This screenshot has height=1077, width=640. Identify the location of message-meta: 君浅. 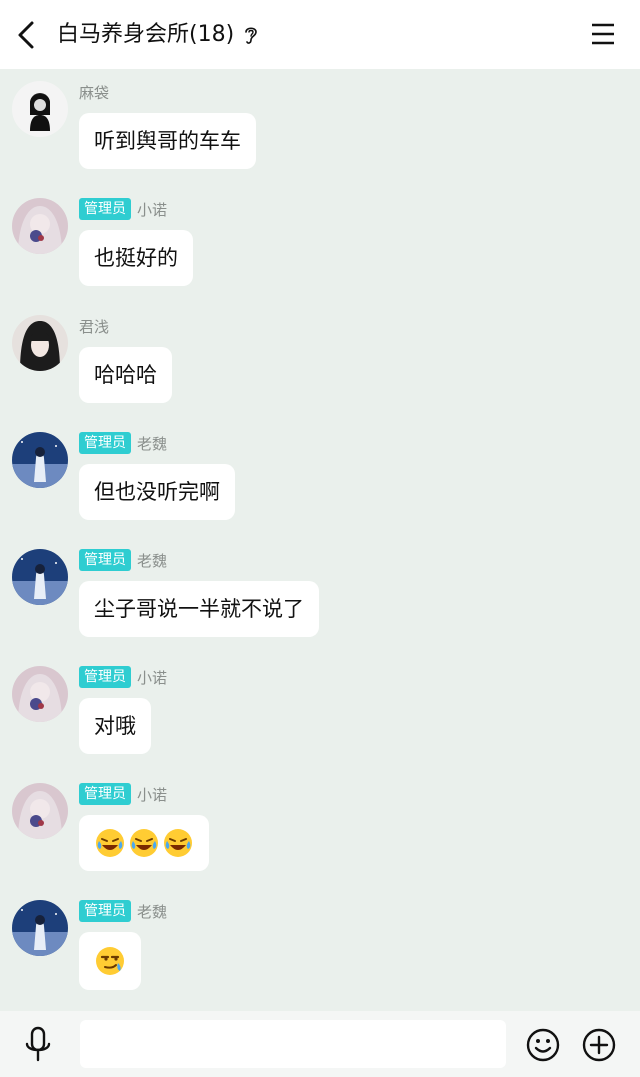
(94, 326).